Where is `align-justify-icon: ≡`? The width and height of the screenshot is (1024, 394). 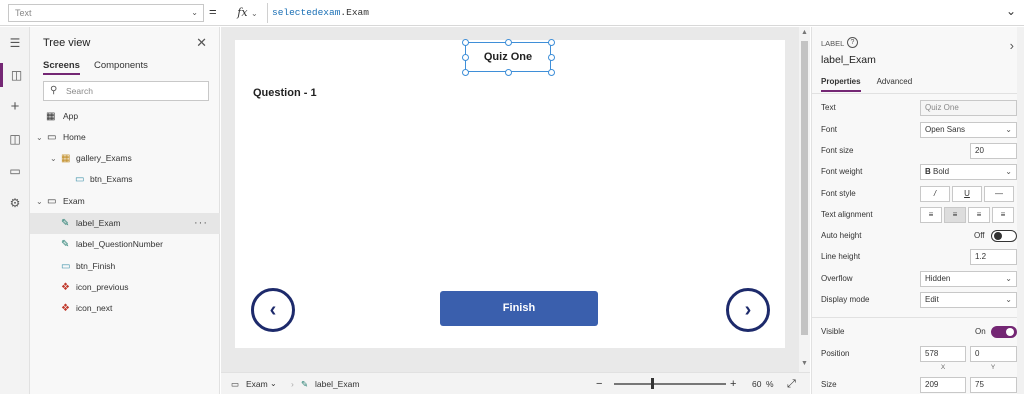
align-justify-icon: ≡ is located at coordinates (1003, 215).